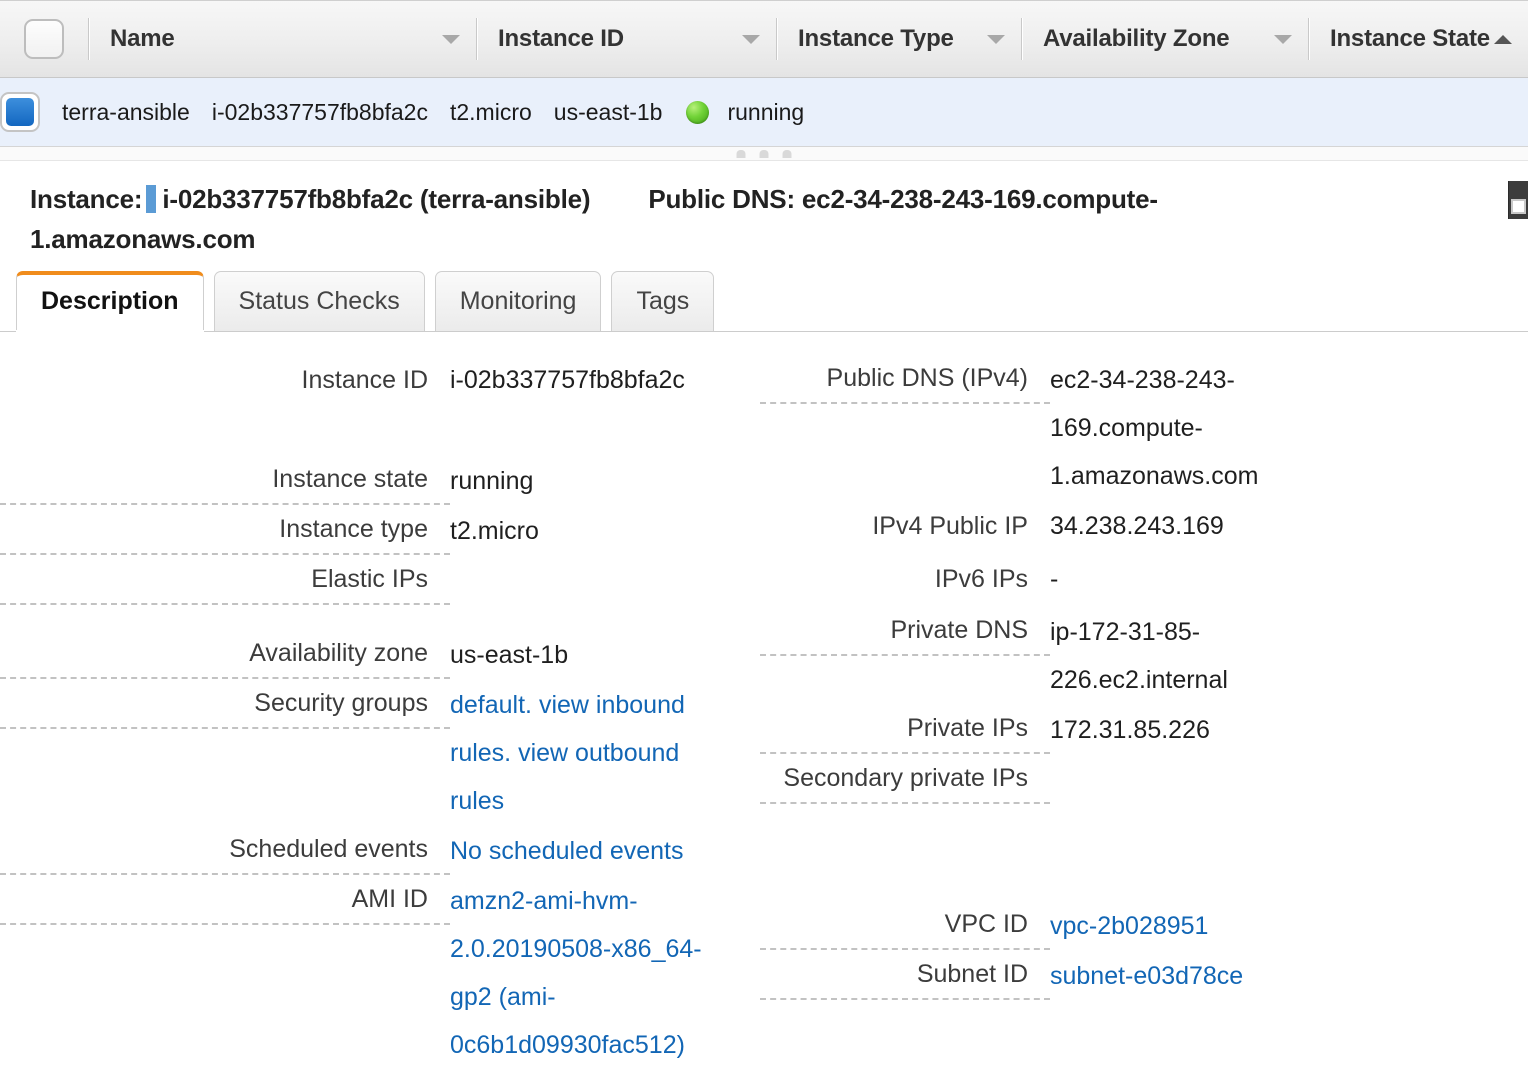 Image resolution: width=1528 pixels, height=1070 pixels. I want to click on tab-tags: Tags, so click(663, 301).